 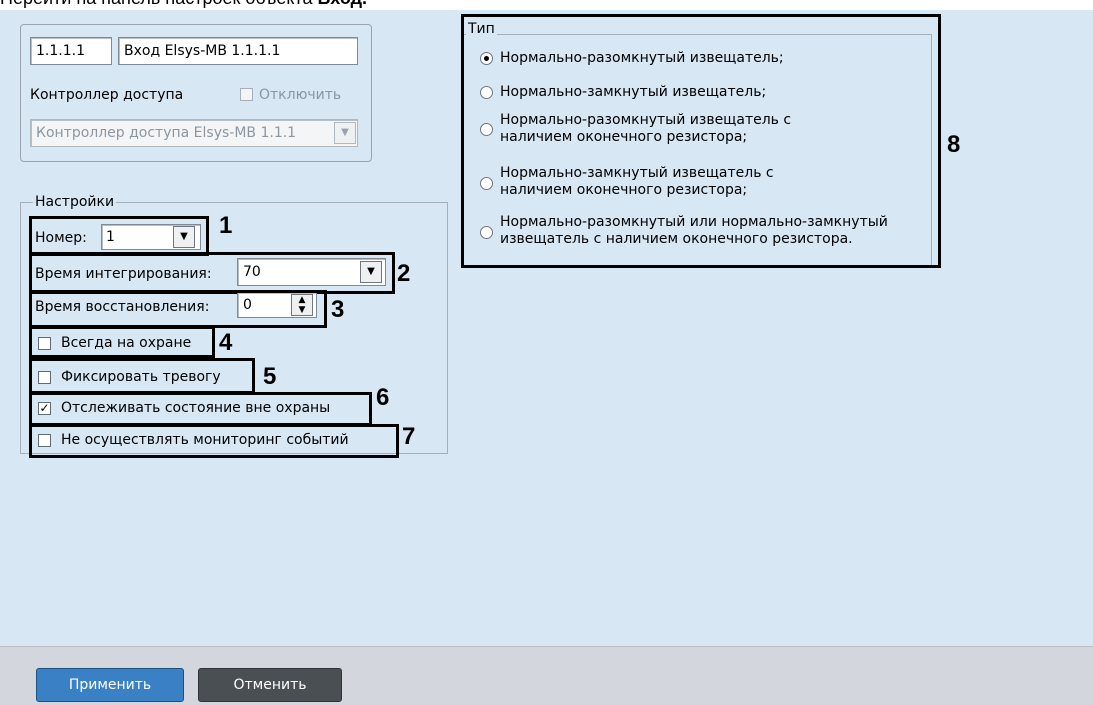 I want to click on cancel-button: Отменить, so click(x=270, y=685).